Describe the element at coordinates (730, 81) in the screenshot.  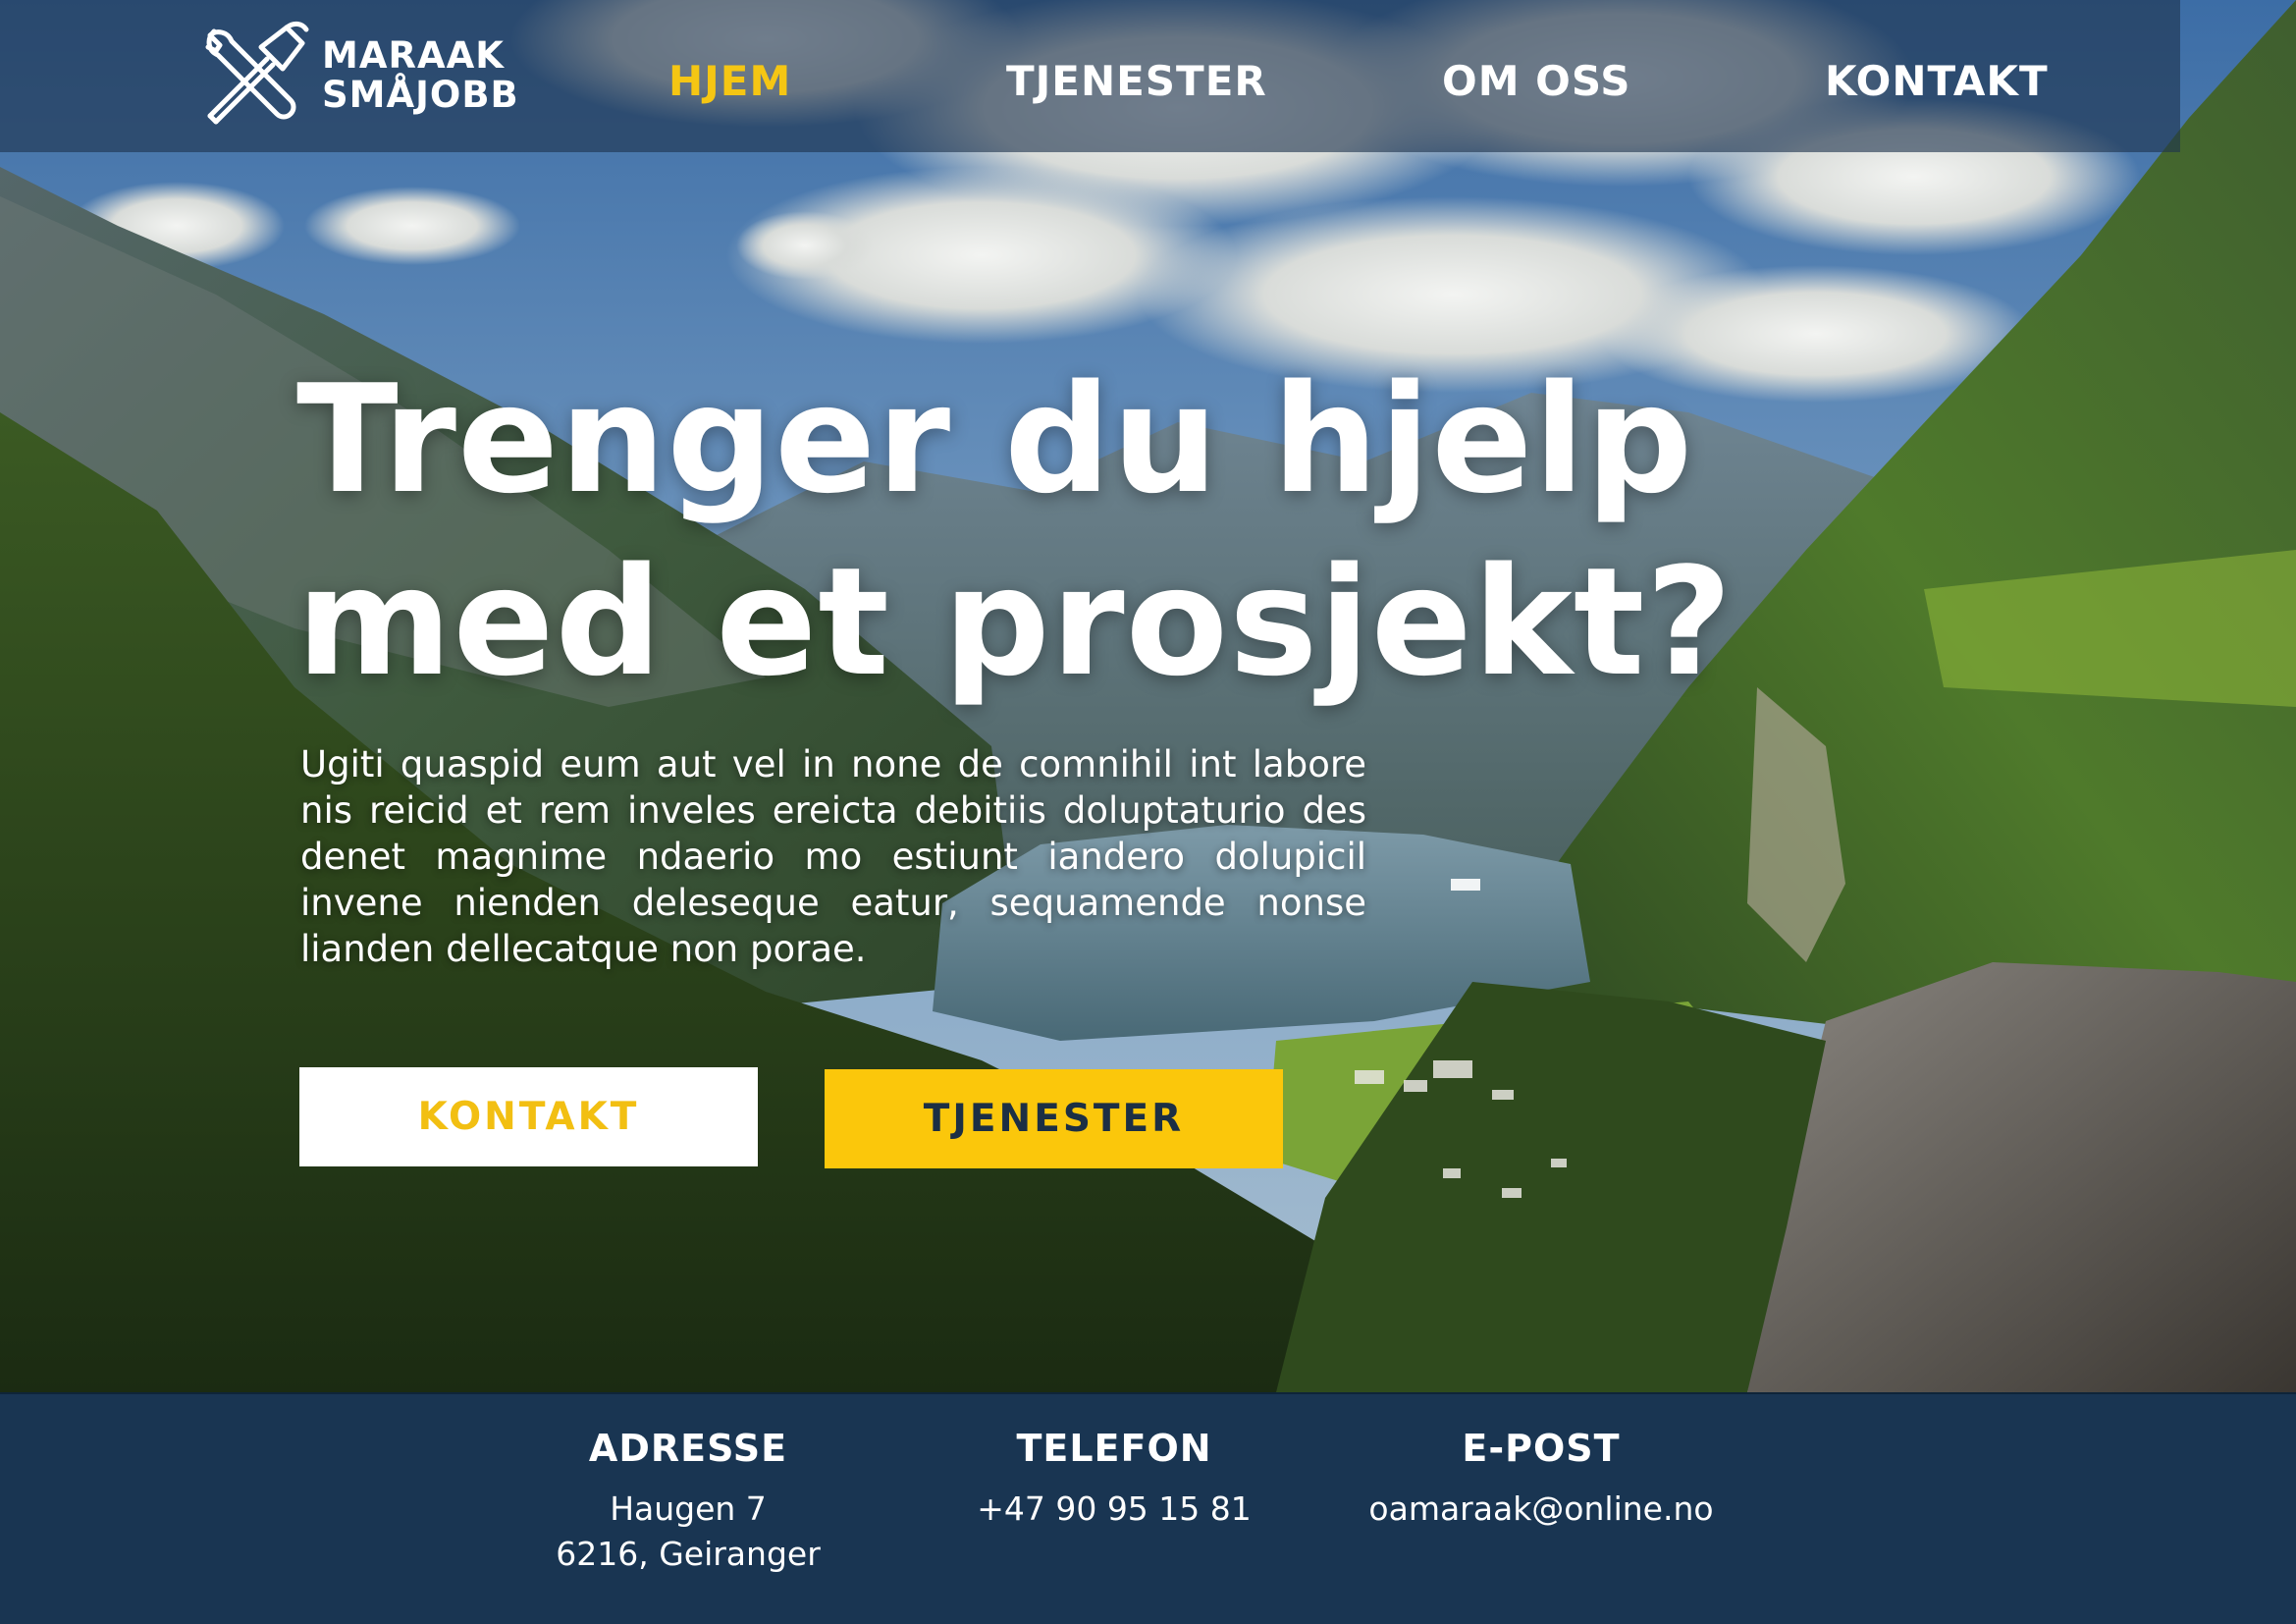
I see `nav-item-hjem: HJEM` at that location.